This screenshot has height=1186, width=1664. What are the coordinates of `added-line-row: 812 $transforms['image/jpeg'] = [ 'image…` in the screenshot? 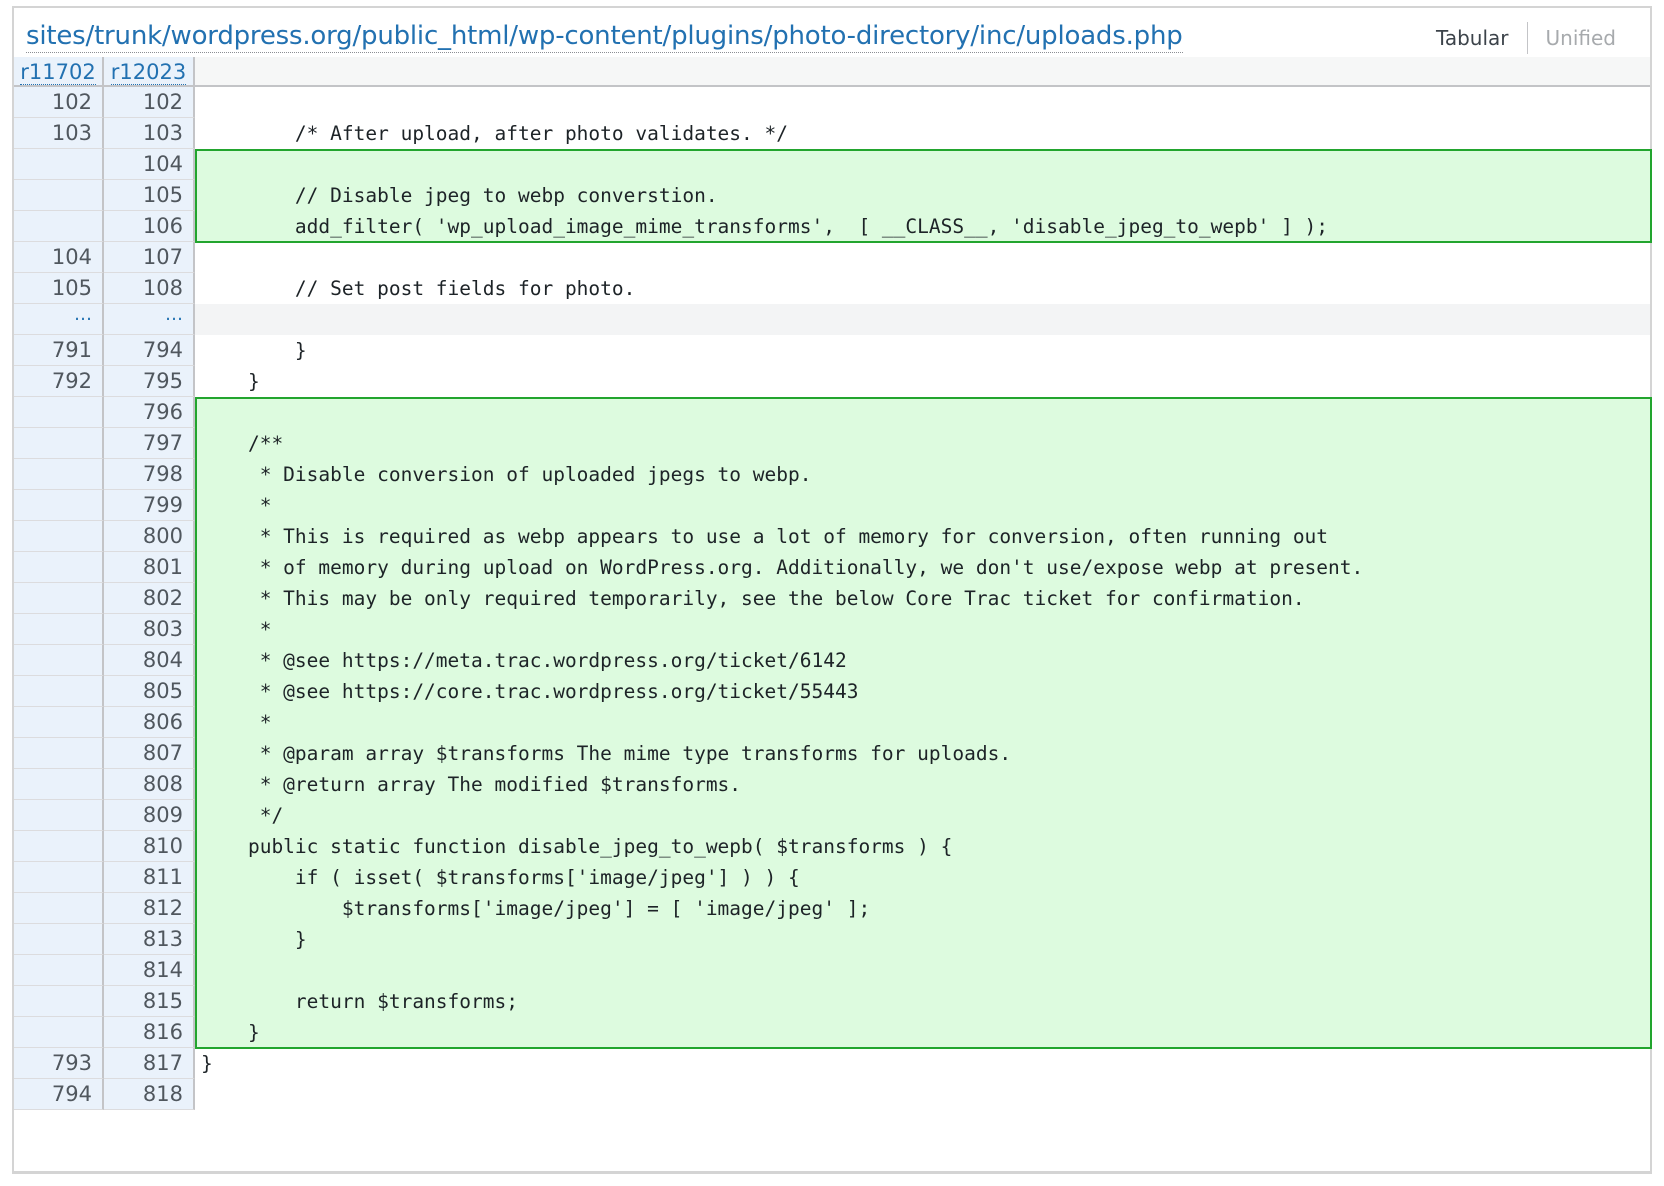 It's located at (832, 908).